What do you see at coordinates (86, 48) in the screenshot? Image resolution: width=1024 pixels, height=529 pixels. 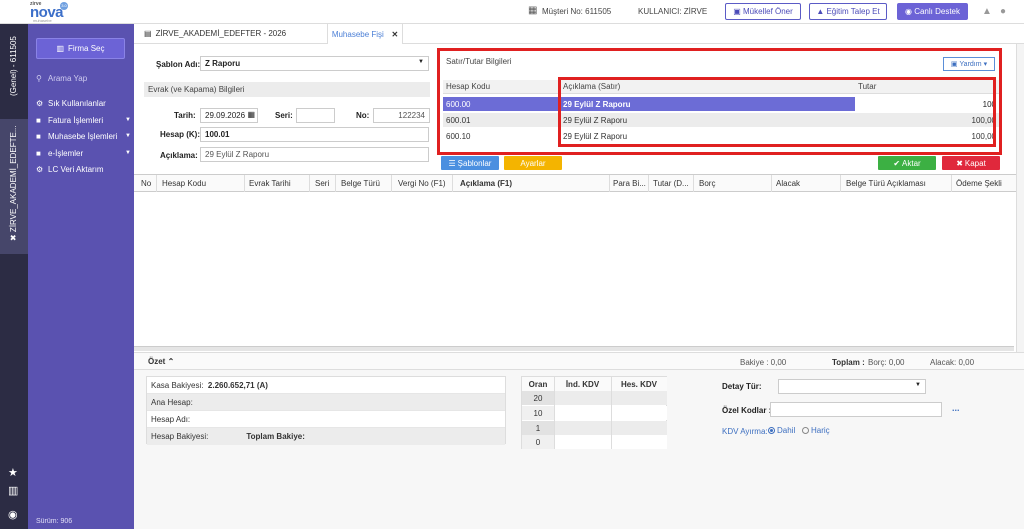 I see `firma-sec-label: Firma Seç` at bounding box center [86, 48].